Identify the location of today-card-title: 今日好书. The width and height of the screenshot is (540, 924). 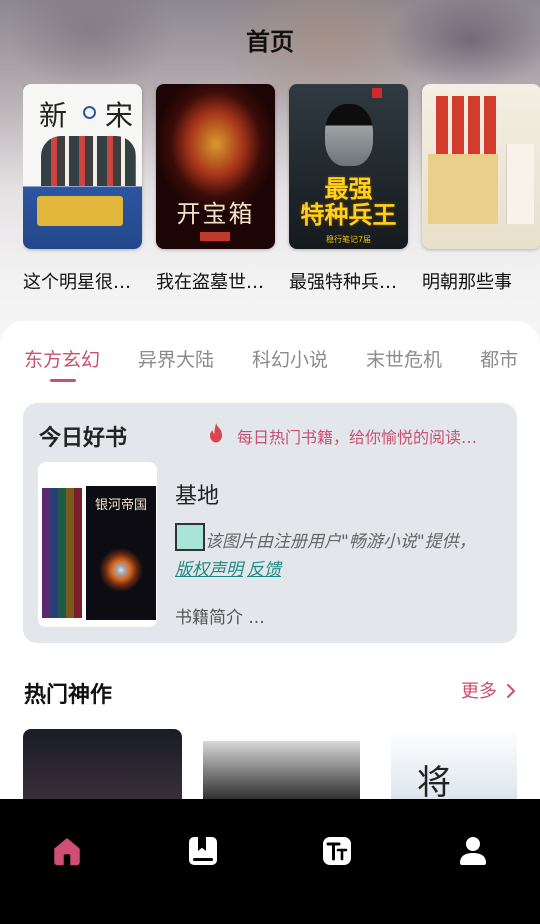
(83, 438).